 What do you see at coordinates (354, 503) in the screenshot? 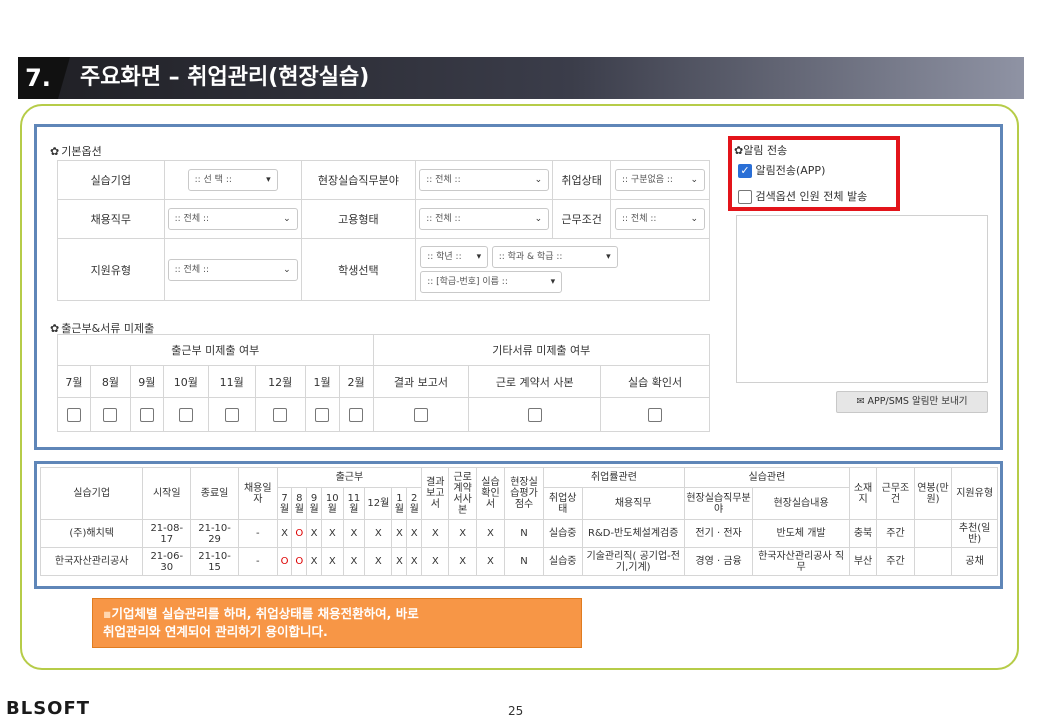
I see `col-month: 11월` at bounding box center [354, 503].